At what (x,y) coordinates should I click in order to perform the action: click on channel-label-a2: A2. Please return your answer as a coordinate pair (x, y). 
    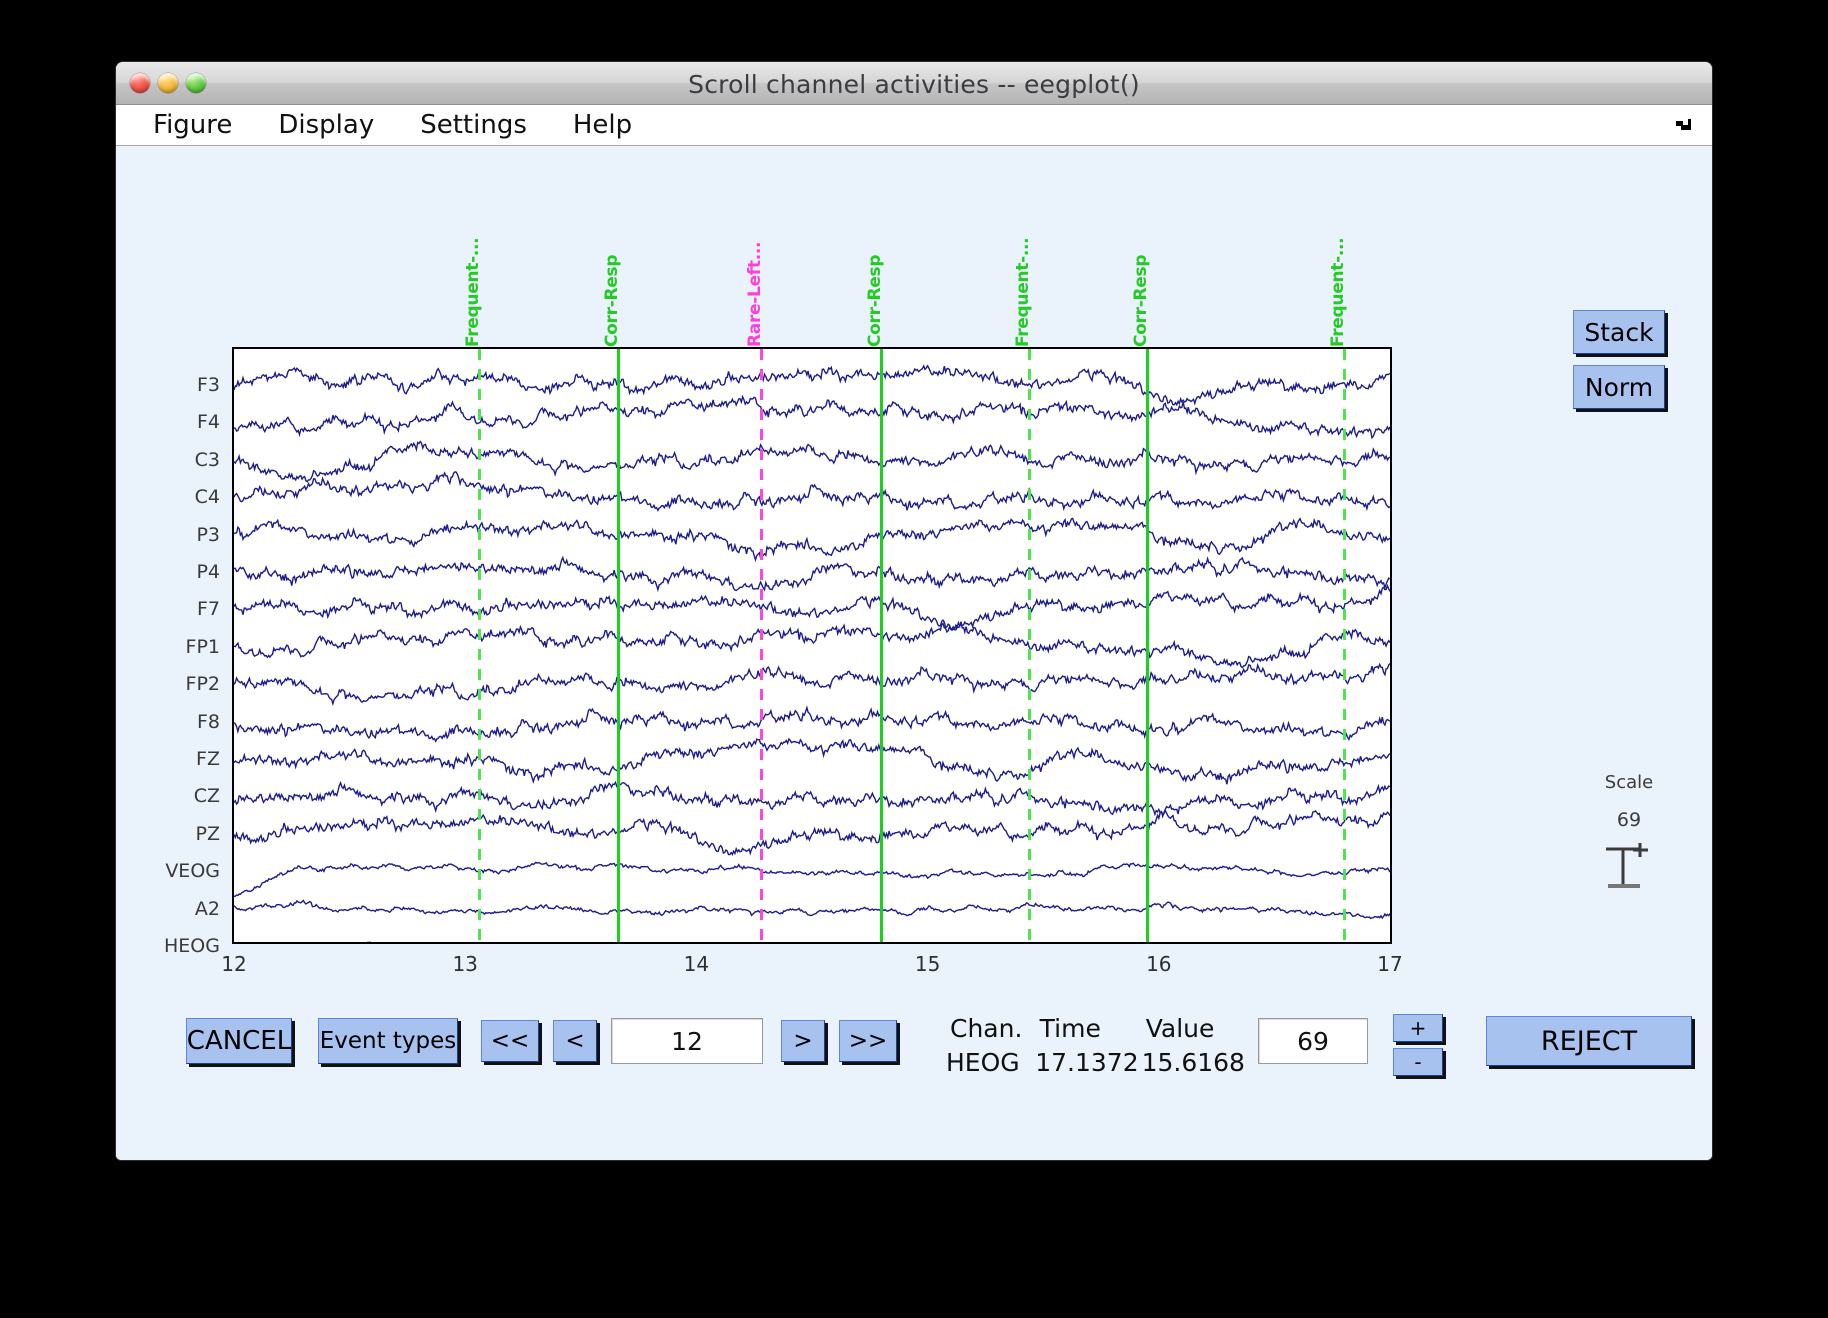
    Looking at the image, I should click on (207, 908).